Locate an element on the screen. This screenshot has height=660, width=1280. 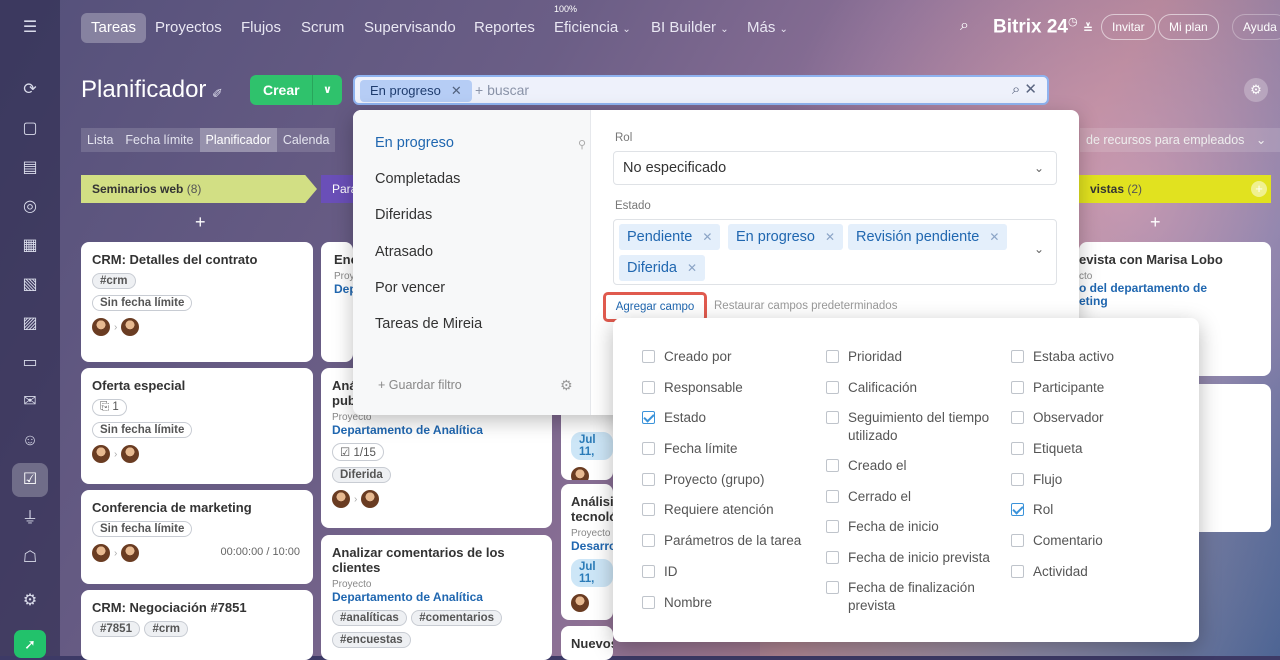
project-link: Dep is located at coordinates (343, 289).